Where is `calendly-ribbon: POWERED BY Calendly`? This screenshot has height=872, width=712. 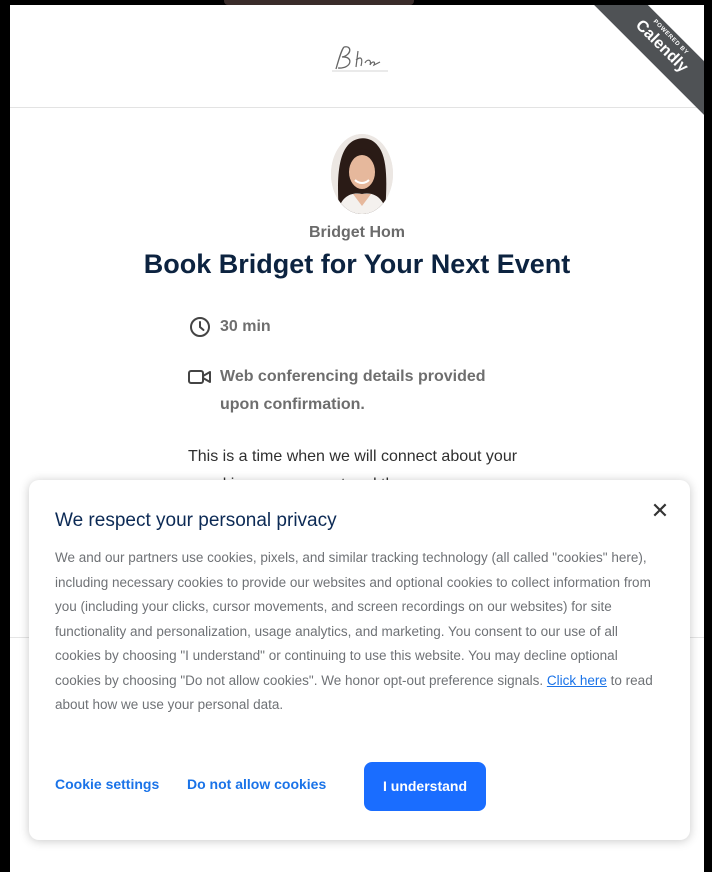 calendly-ribbon: POWERED BY Calendly is located at coordinates (648, 61).